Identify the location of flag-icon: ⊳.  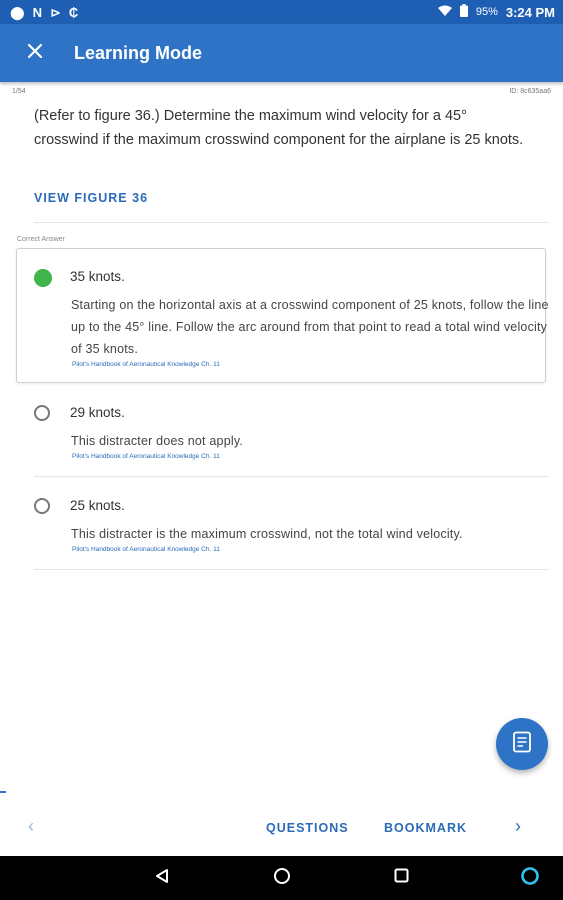
(55, 12).